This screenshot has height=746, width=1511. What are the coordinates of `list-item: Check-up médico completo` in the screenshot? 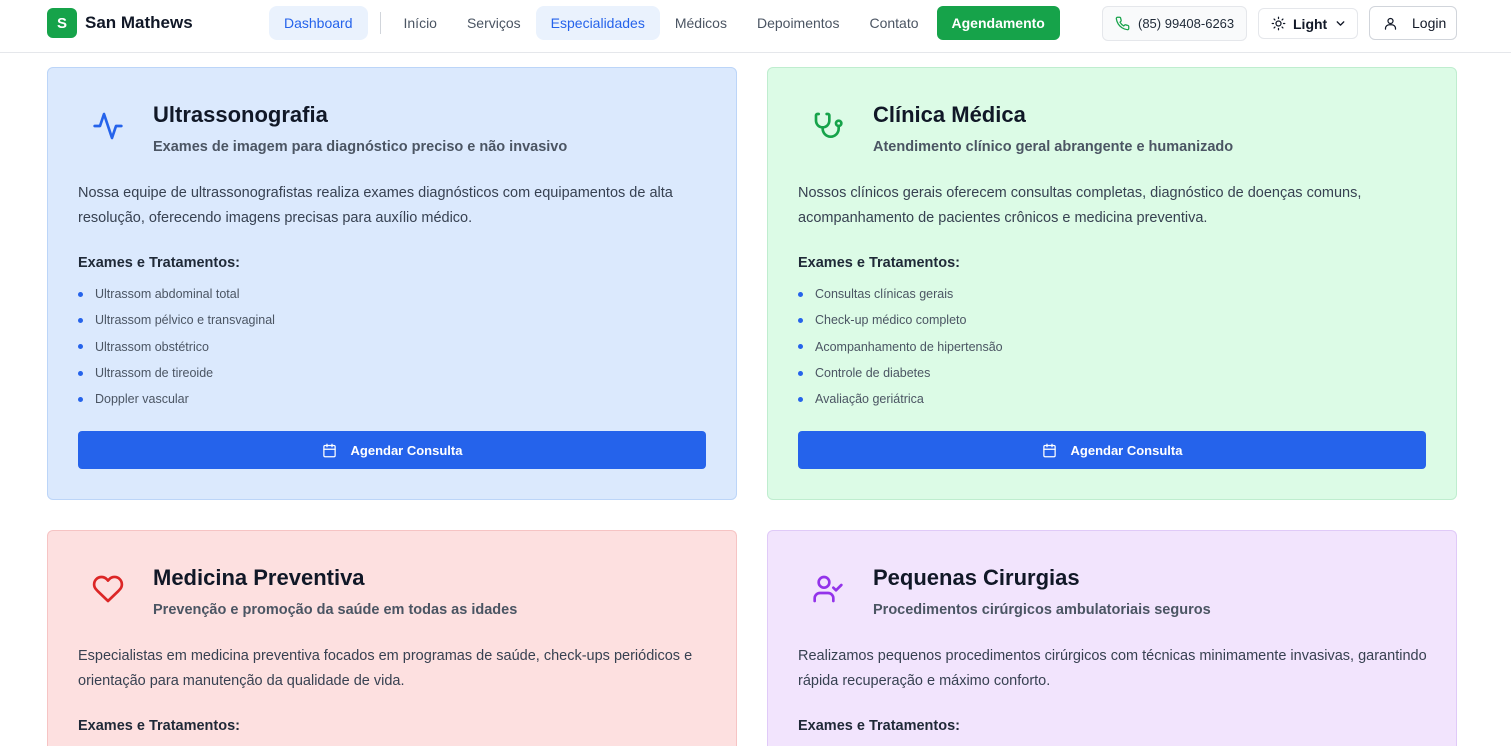 It's located at (900, 320).